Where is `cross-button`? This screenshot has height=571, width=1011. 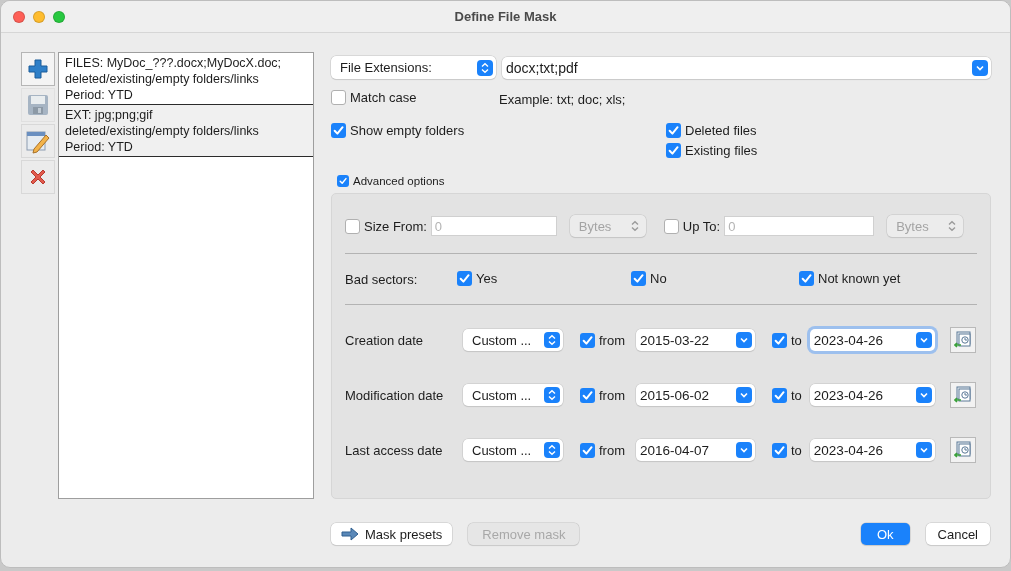 cross-button is located at coordinates (38, 177).